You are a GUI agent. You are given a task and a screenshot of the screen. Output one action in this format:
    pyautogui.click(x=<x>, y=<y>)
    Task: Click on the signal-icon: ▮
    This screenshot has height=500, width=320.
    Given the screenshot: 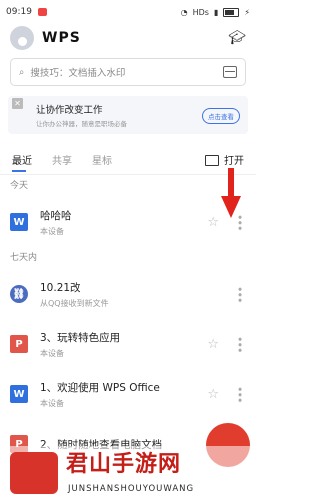 What is the action you would take?
    pyautogui.click(x=216, y=12)
    